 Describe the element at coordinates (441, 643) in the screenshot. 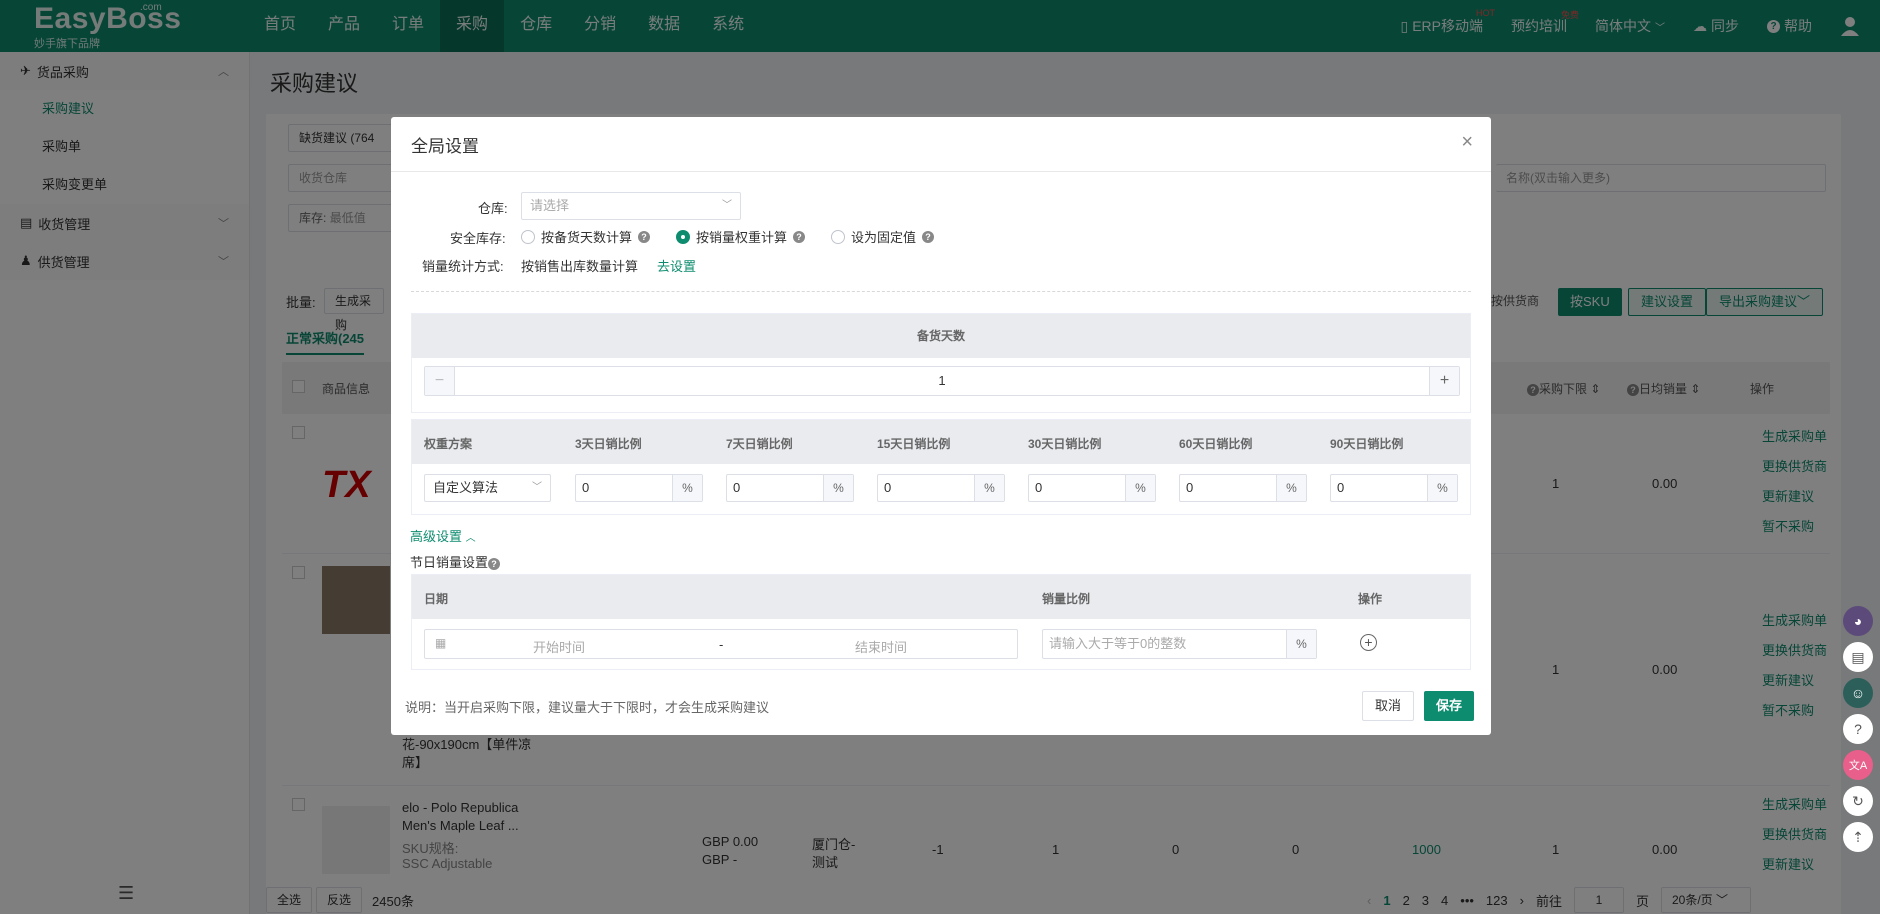

I see `calendar-icon: ▦` at that location.